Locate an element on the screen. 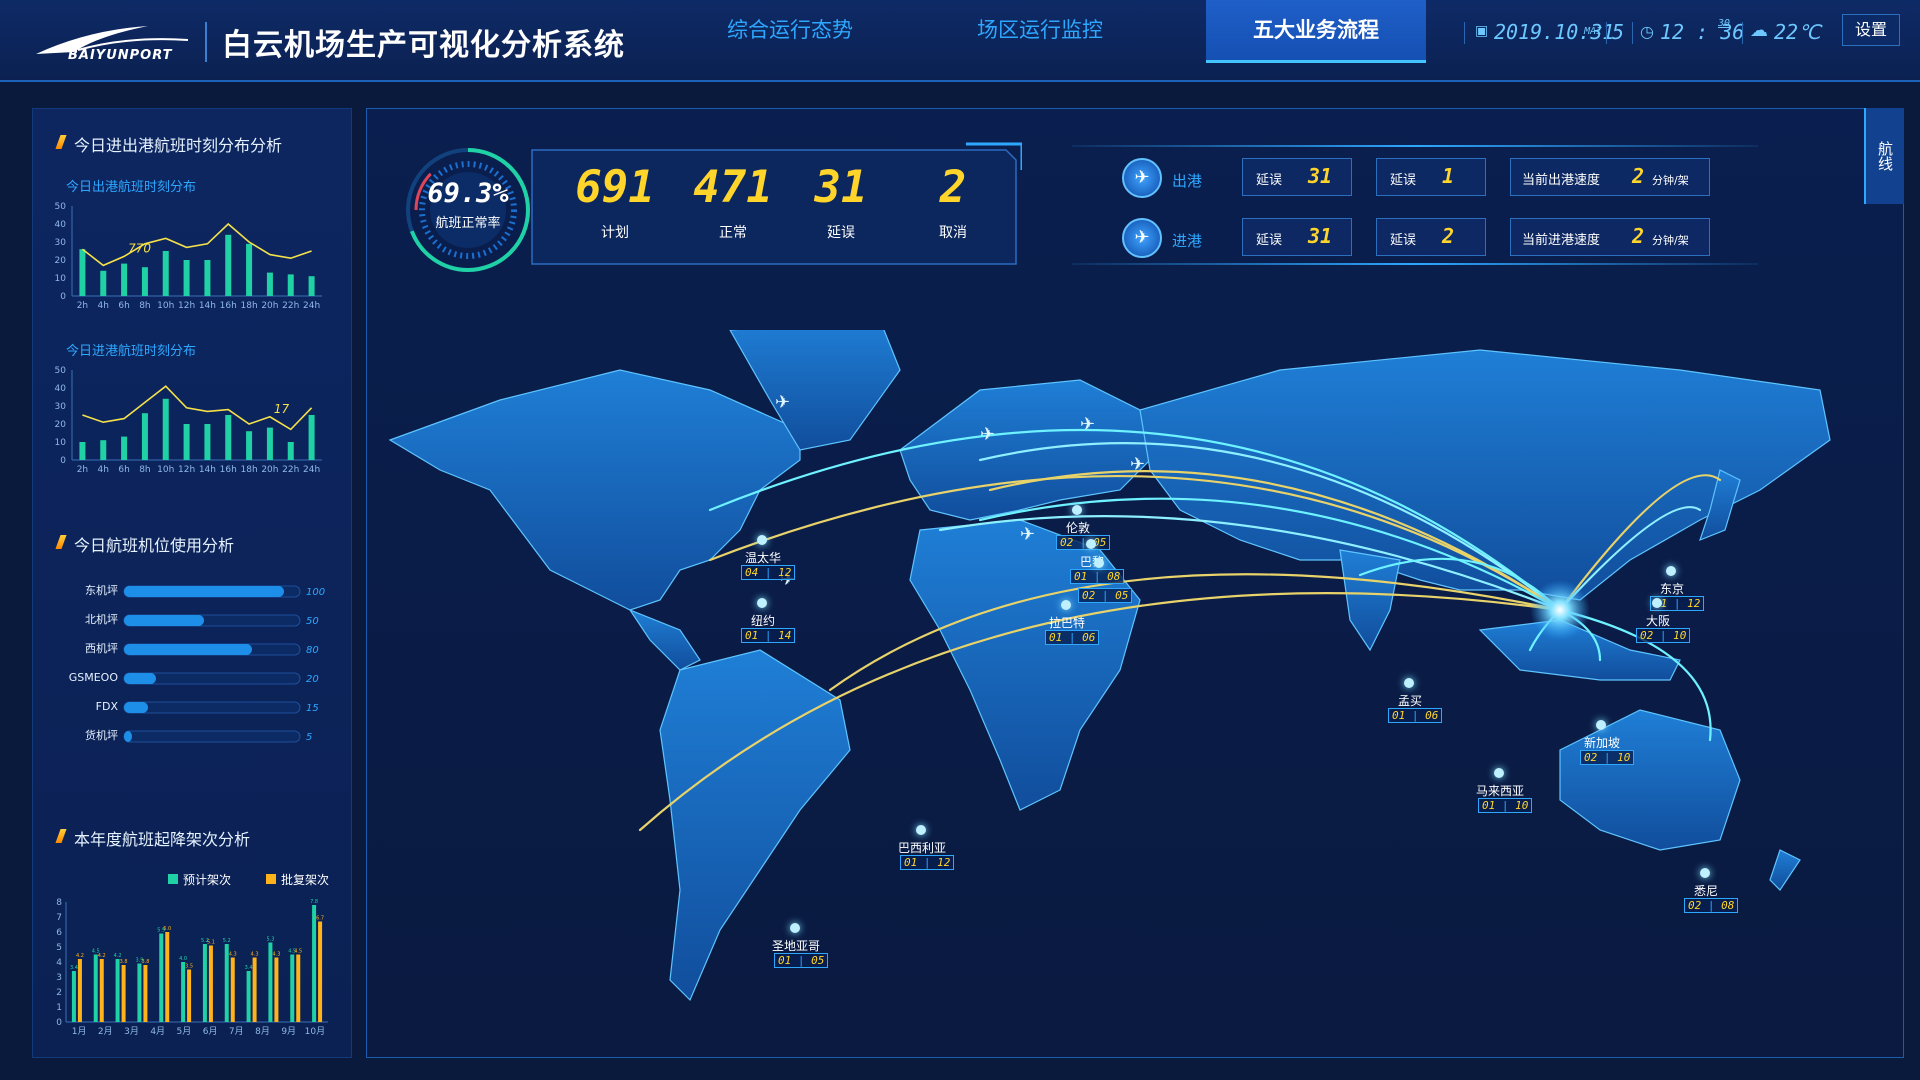 This screenshot has height=1080, width=1920. bar-value-label: 3.8 is located at coordinates (124, 962).